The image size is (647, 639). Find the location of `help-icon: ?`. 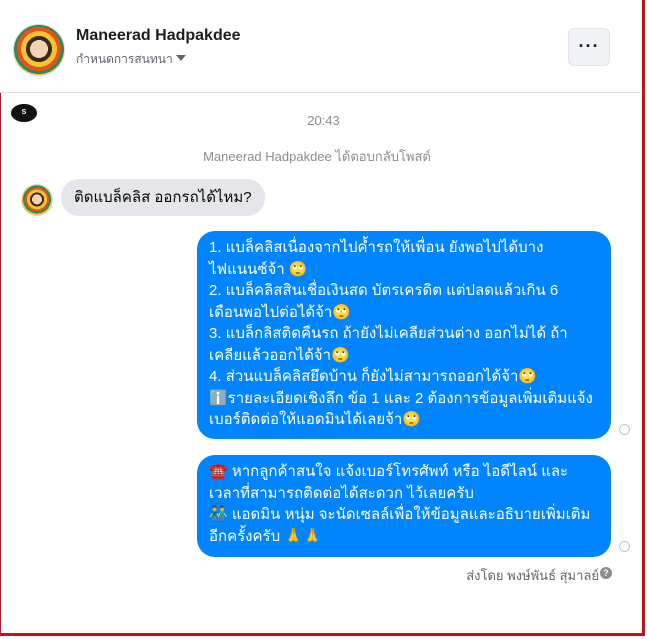

help-icon: ? is located at coordinates (606, 573).